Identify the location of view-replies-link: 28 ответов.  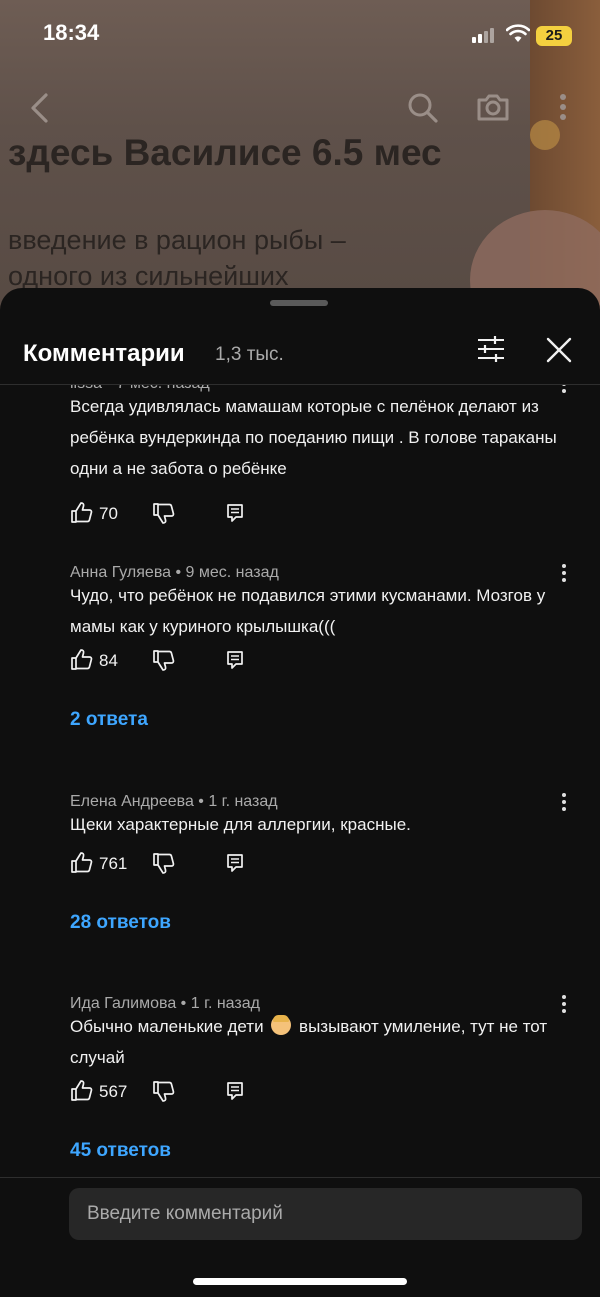
(120, 923).